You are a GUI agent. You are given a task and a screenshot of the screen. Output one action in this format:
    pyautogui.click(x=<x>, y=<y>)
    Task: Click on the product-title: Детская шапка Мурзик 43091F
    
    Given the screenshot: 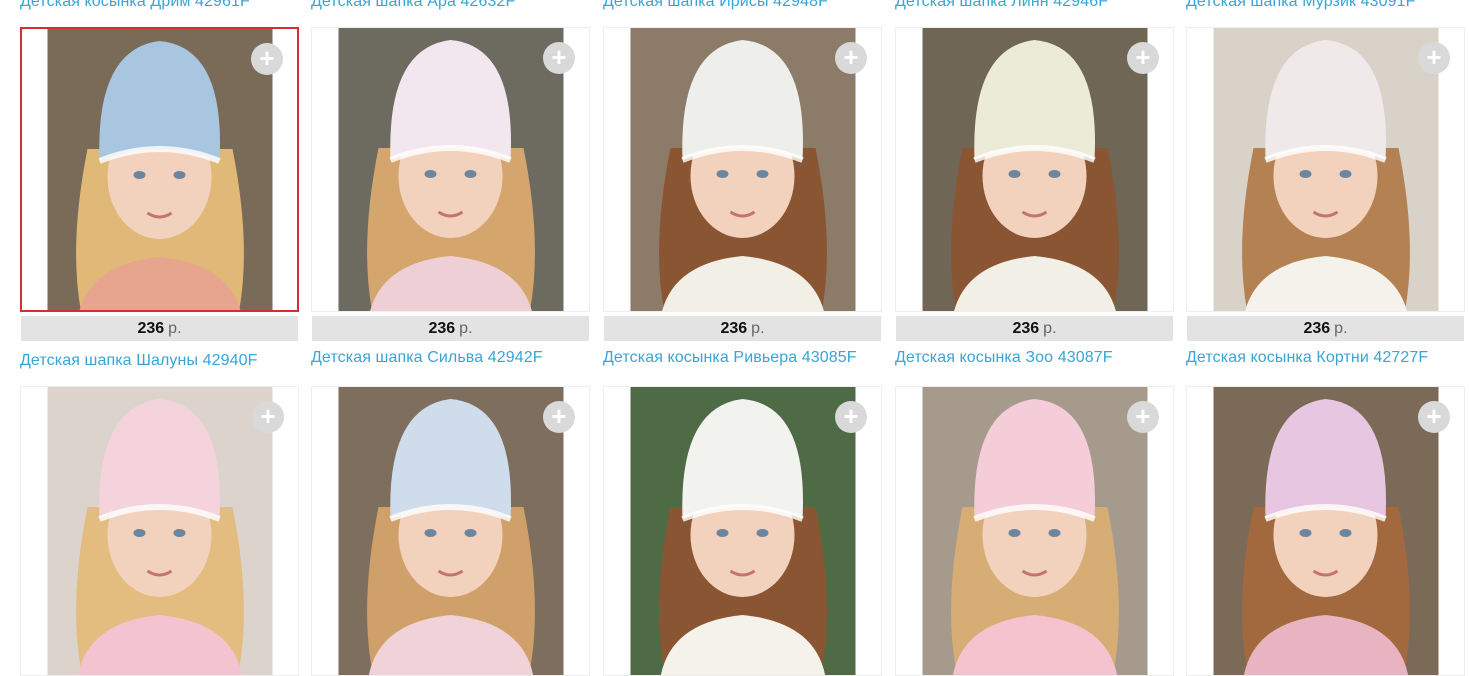 What is the action you would take?
    pyautogui.click(x=1321, y=6)
    